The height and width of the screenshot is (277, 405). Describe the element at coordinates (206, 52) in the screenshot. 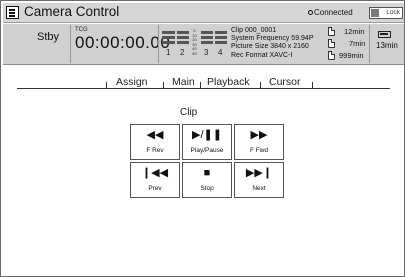

I see `audio-channel-label: 3` at that location.